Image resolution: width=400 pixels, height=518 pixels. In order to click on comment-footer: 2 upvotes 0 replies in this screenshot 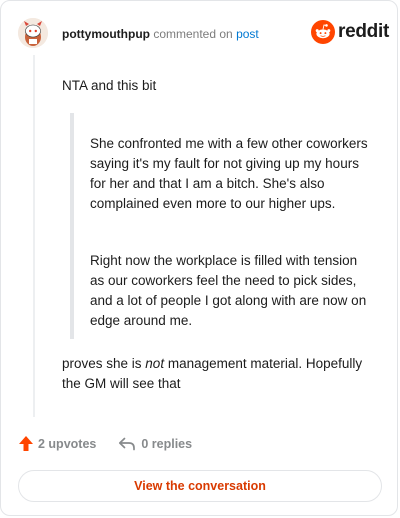, I will do `click(105, 443)`.